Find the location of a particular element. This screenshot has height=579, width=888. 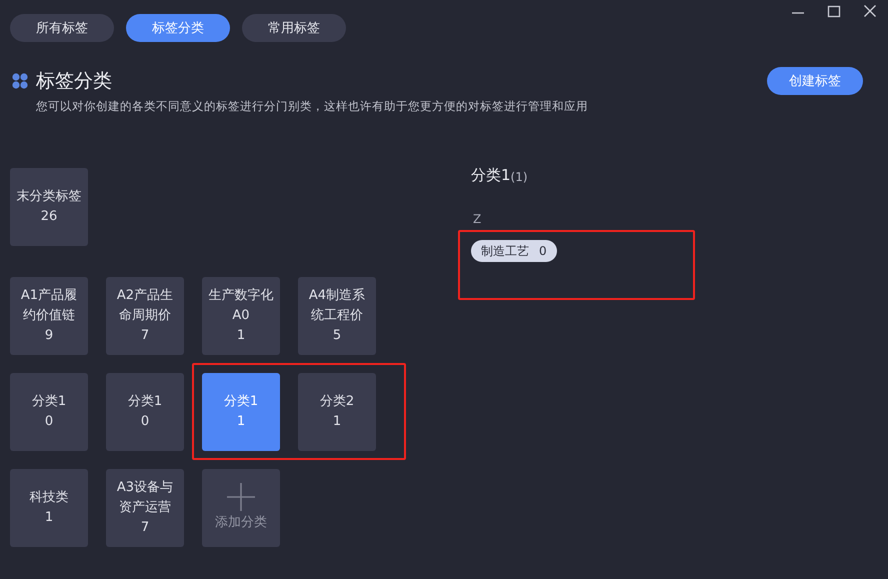

category-tile: 末分类标签 26 is located at coordinates (49, 207).